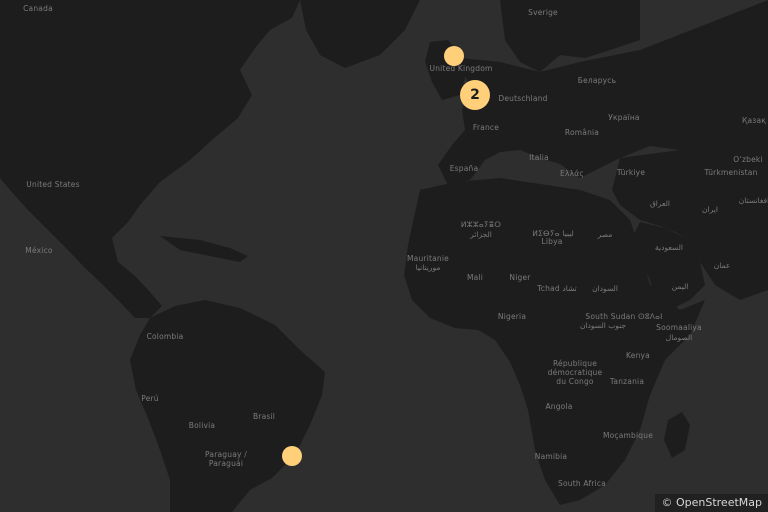  Describe the element at coordinates (722, 265) in the screenshot. I see `label-oman: عمان` at that location.